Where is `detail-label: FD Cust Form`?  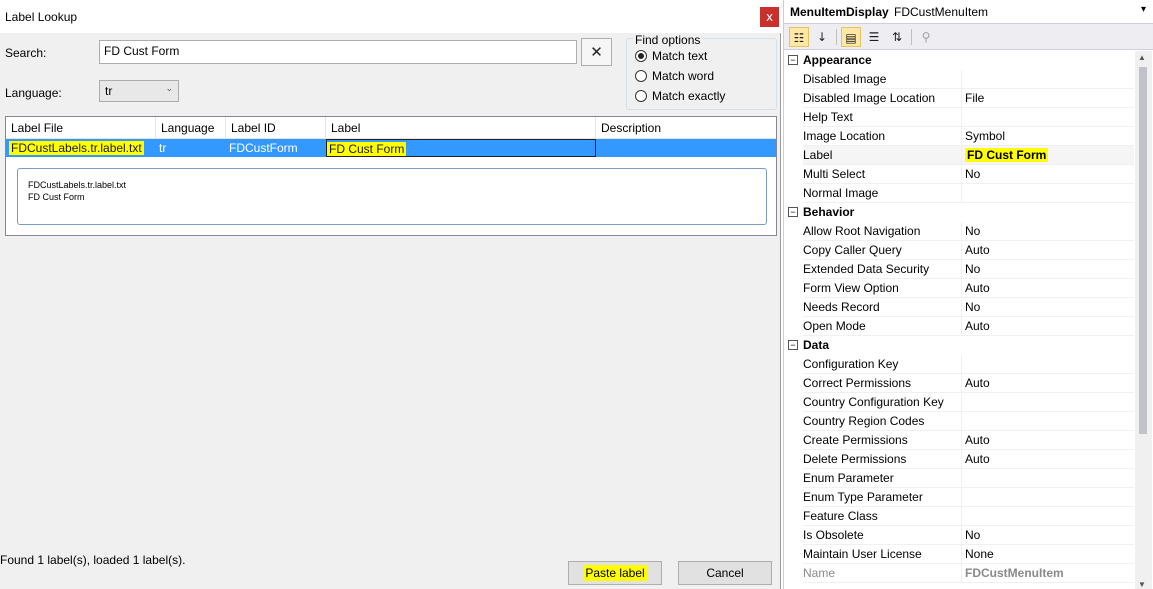 detail-label: FD Cust Form is located at coordinates (56, 197).